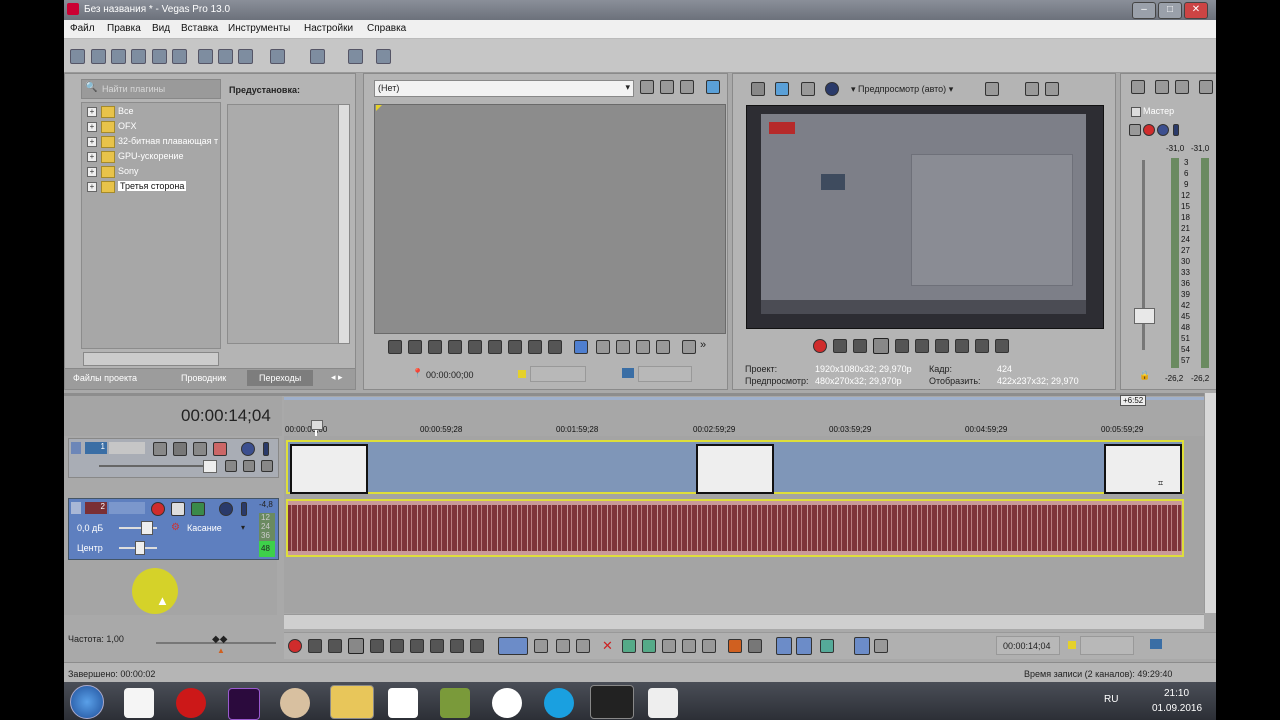 Image resolution: width=1280 pixels, height=720 pixels. Describe the element at coordinates (352, 702) in the screenshot. I see `explorer-icon` at that location.